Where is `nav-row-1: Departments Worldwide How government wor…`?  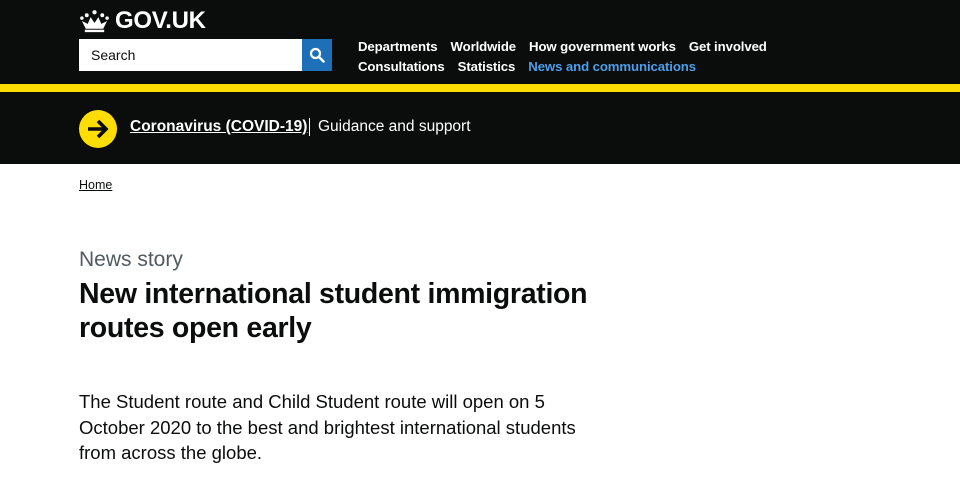
nav-row-1: Departments Worldwide How government wor… is located at coordinates (578, 46).